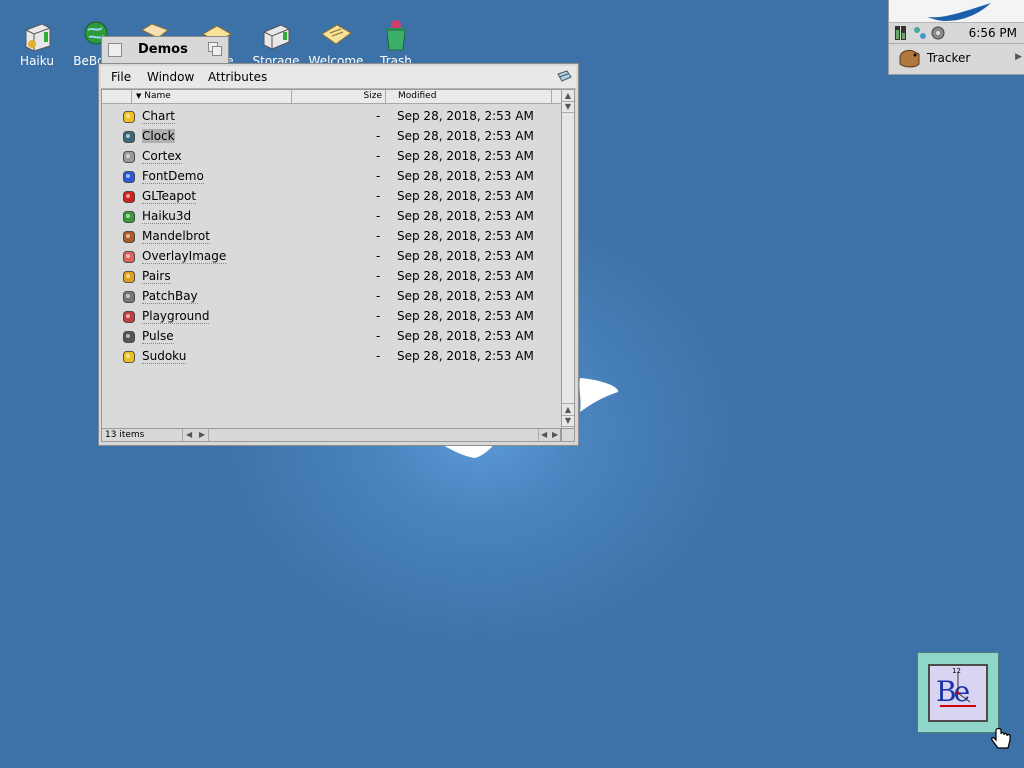 Image resolution: width=1024 pixels, height=768 pixels. I want to click on file-name: PatchBay, so click(170, 296).